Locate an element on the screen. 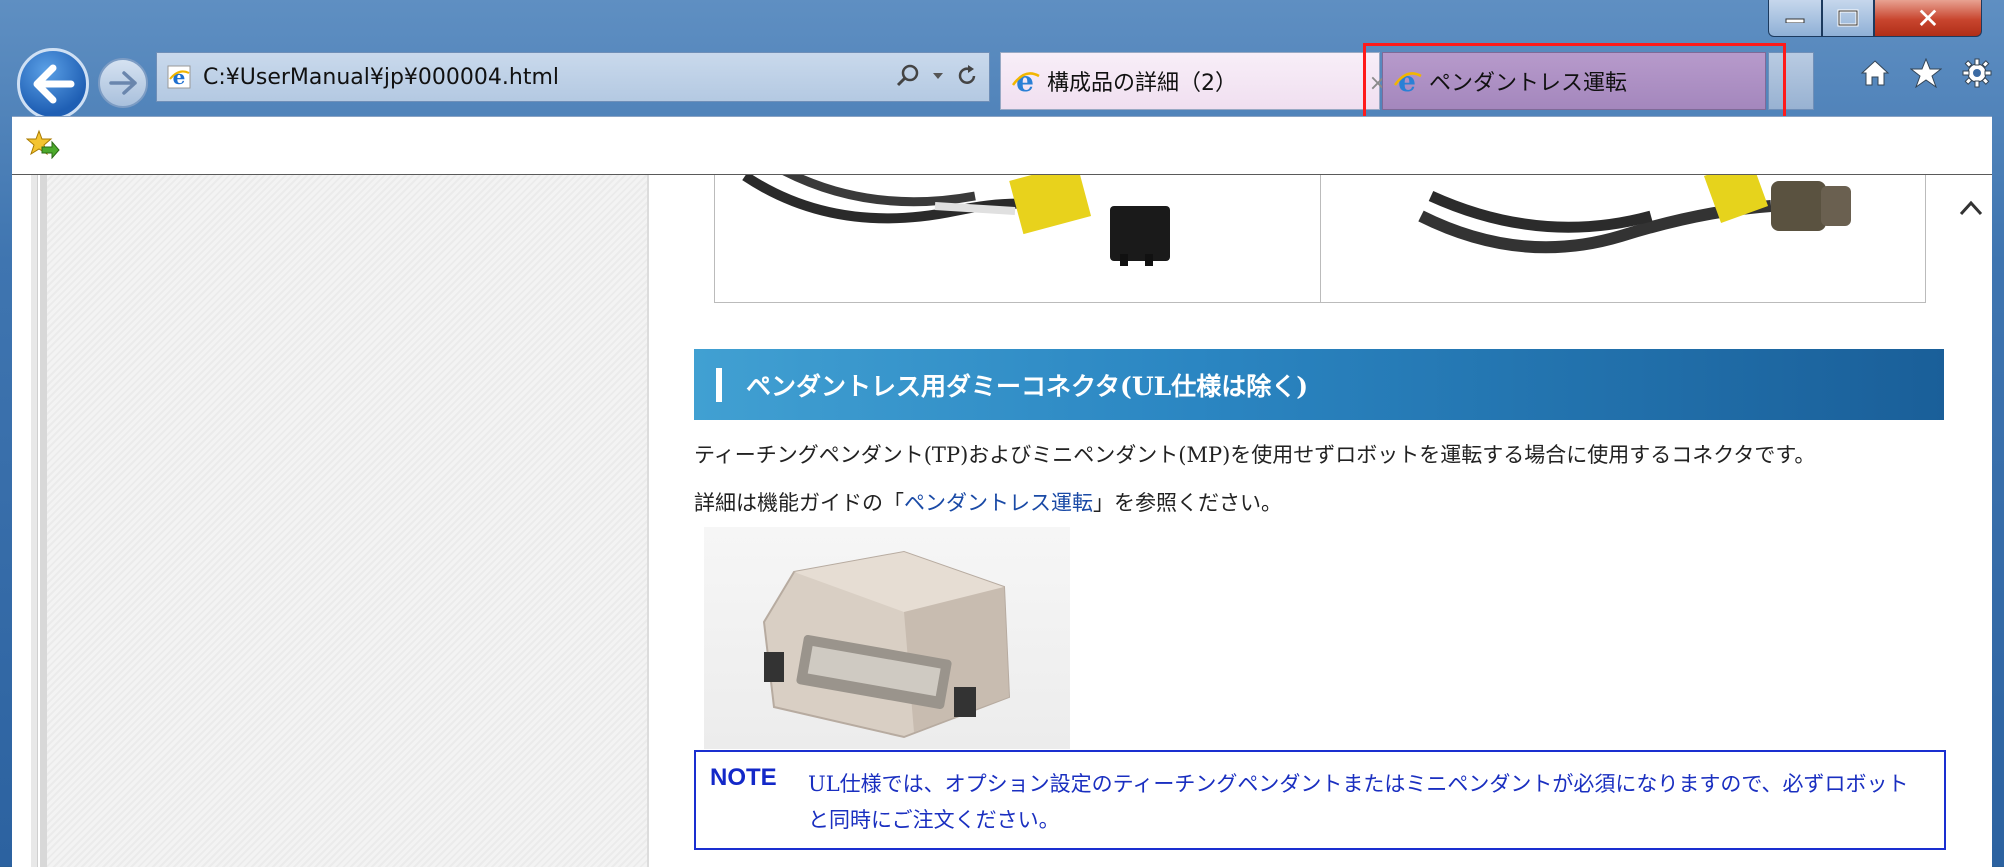 The image size is (2004, 867). reference-paragraph: 詳細は機能ガイドの「ペンダントレス運転」を参照ください。 is located at coordinates (988, 502).